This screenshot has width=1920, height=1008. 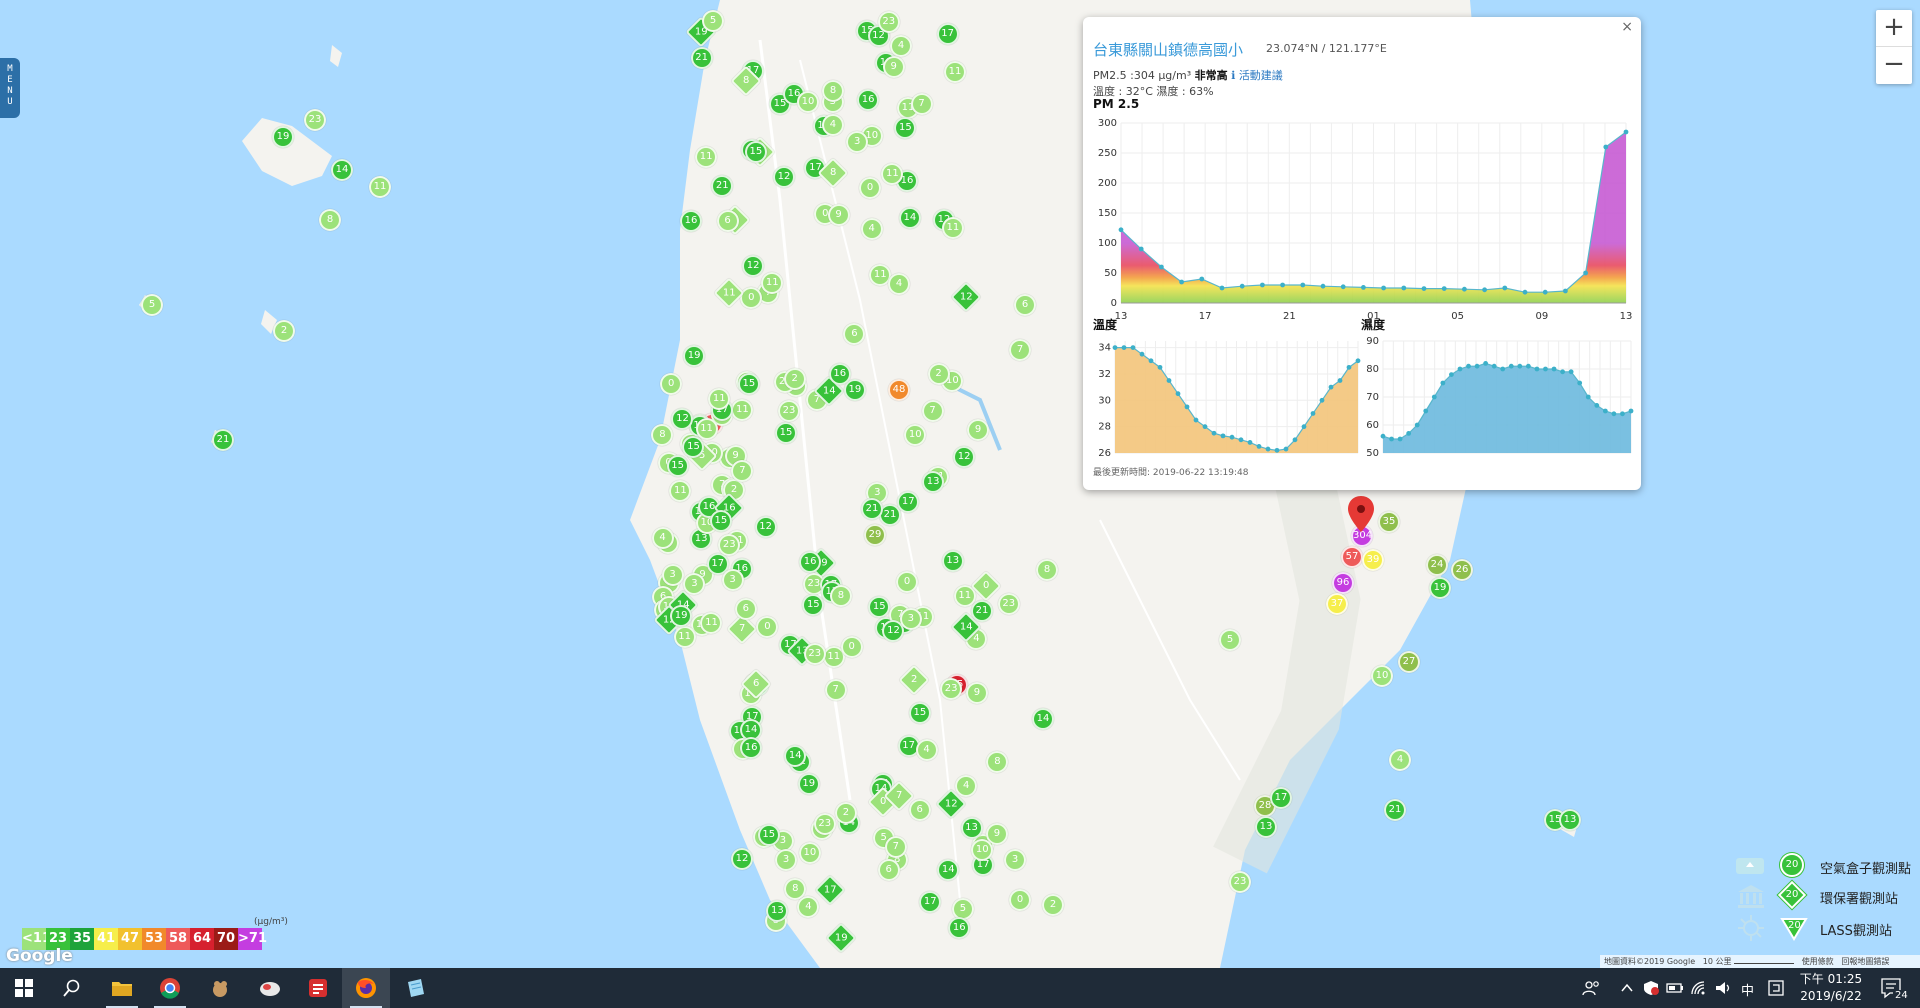 What do you see at coordinates (1361, 514) in the screenshot?
I see `selected-station-pin-icon` at bounding box center [1361, 514].